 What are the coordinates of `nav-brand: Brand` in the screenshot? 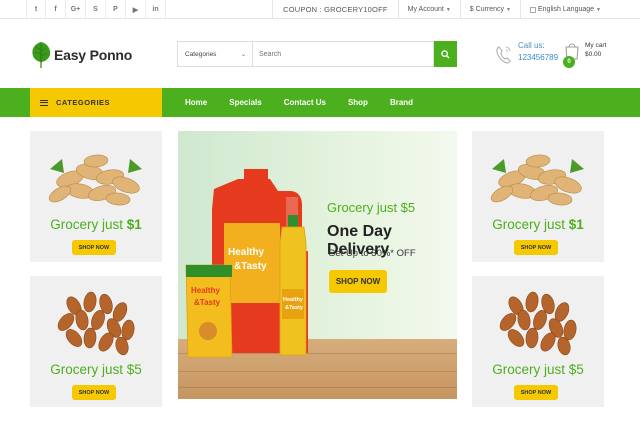 It's located at (401, 102).